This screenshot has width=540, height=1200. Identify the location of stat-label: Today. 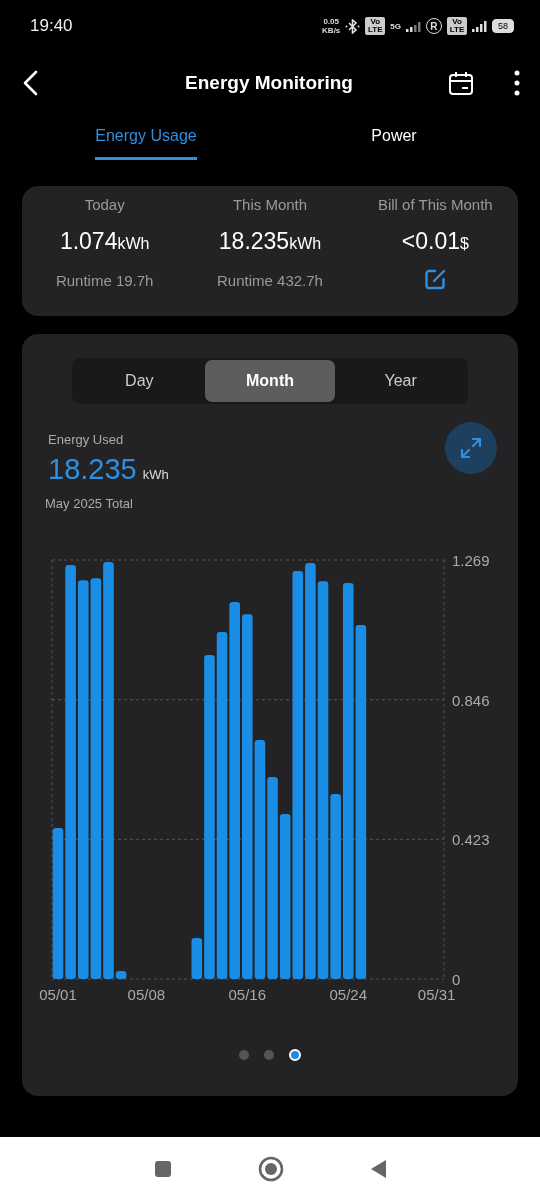
(104, 205).